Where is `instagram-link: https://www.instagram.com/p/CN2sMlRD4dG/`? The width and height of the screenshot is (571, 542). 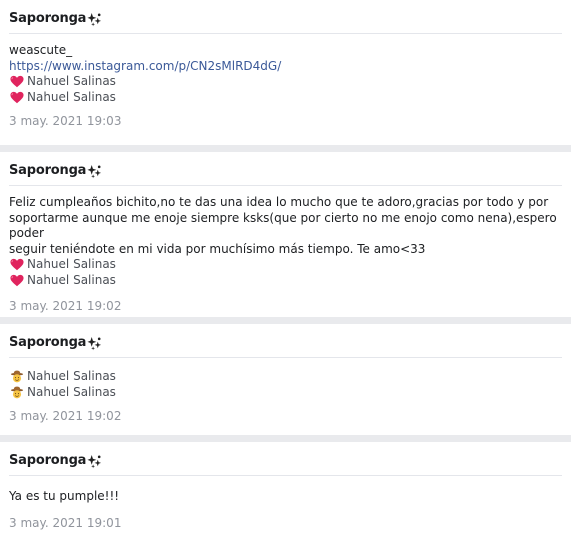
instagram-link: https://www.instagram.com/p/CN2sMlRD4dG/ is located at coordinates (285, 67).